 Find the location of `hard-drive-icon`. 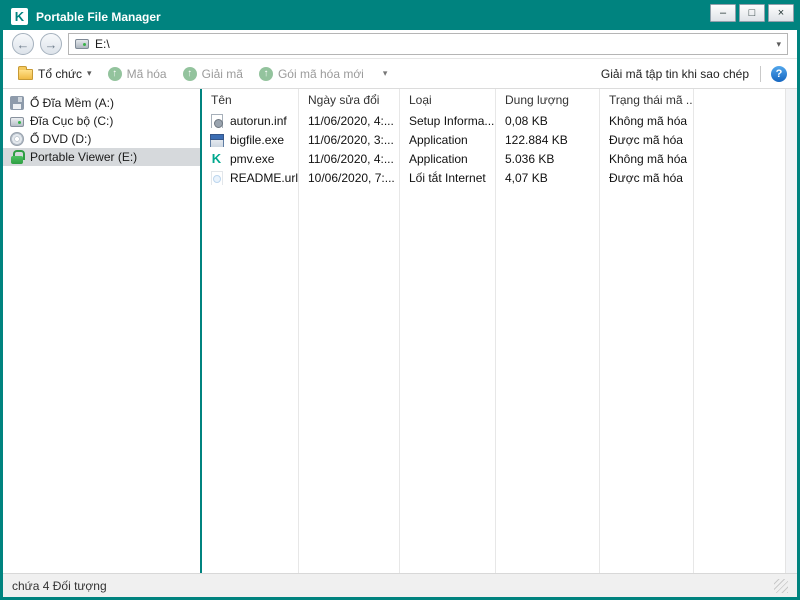

hard-drive-icon is located at coordinates (17, 122).